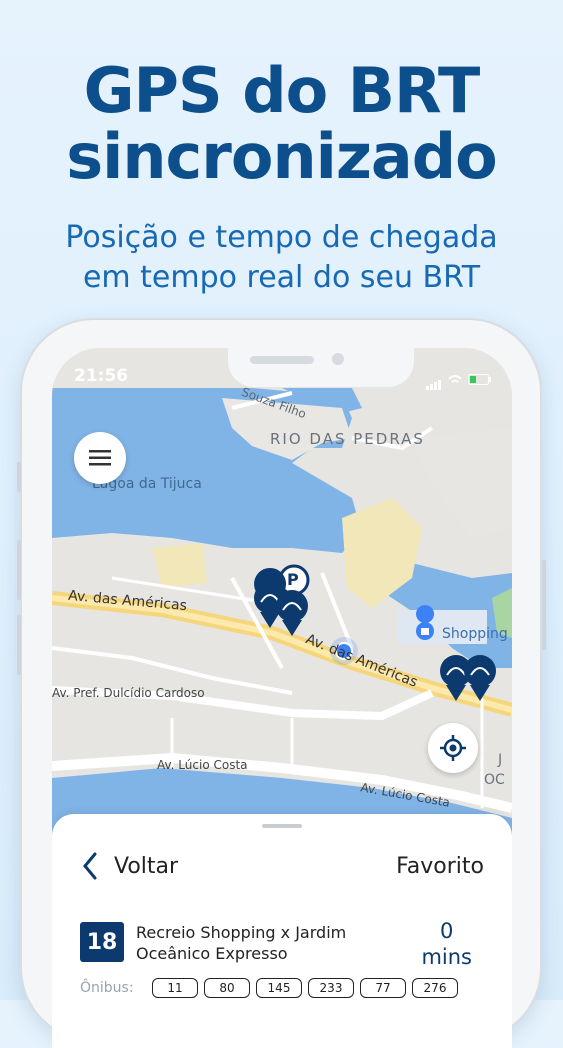  Describe the element at coordinates (279, 988) in the screenshot. I see `bus-chip: 145` at that location.